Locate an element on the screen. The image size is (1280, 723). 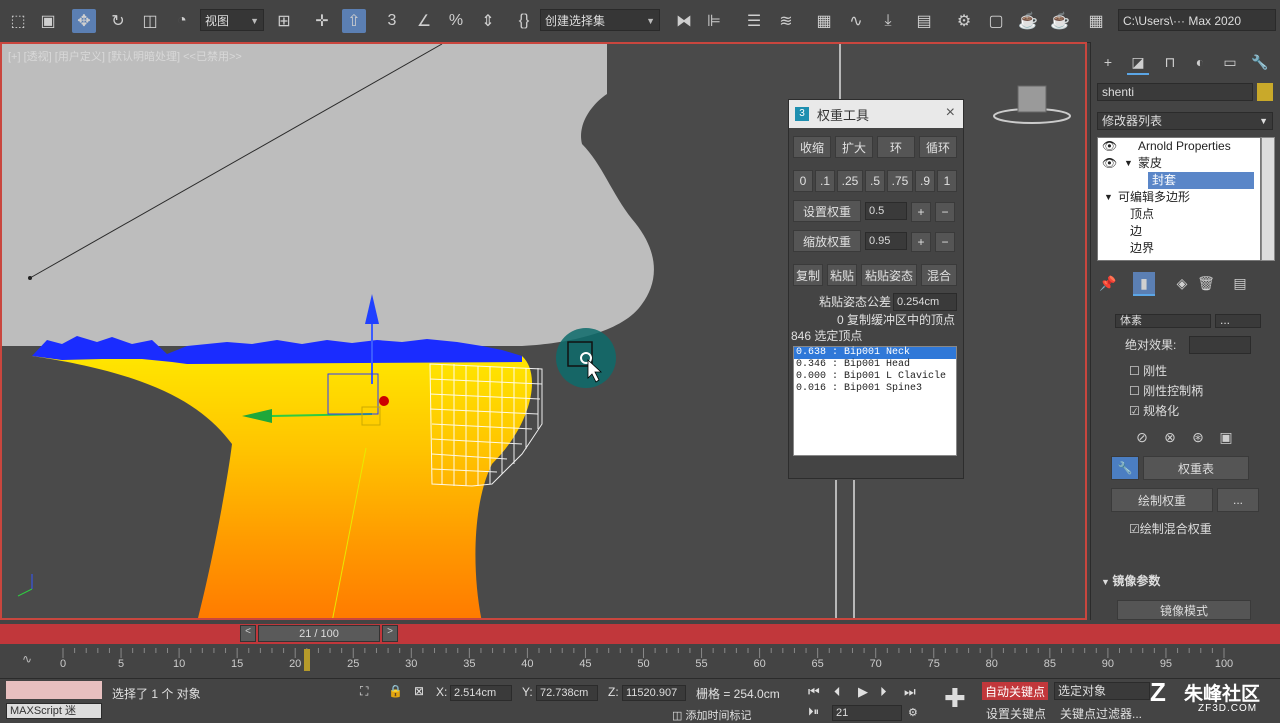
named-selection-dropdown: 创建选择集 ▼ is located at coordinates (600, 20).